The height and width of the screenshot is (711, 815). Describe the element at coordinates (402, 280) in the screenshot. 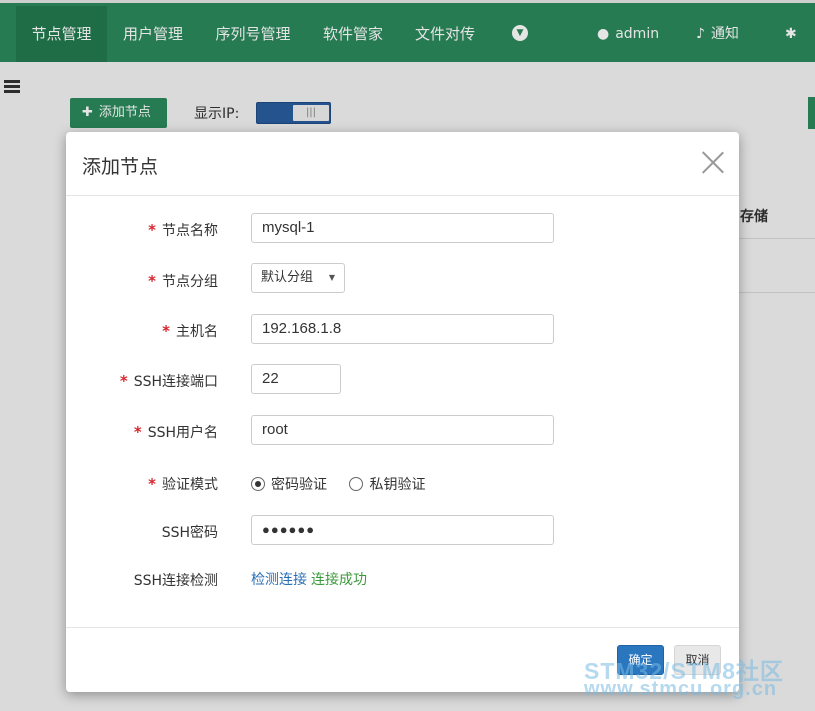

I see `node-group-row: * 节点分组 默认分组 ▼` at that location.